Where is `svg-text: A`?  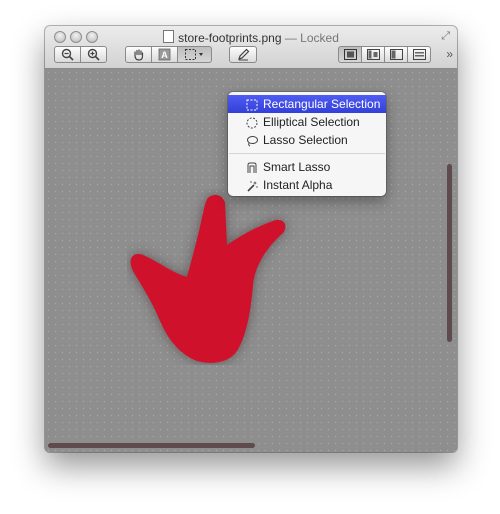
svg-text: A is located at coordinates (164, 55).